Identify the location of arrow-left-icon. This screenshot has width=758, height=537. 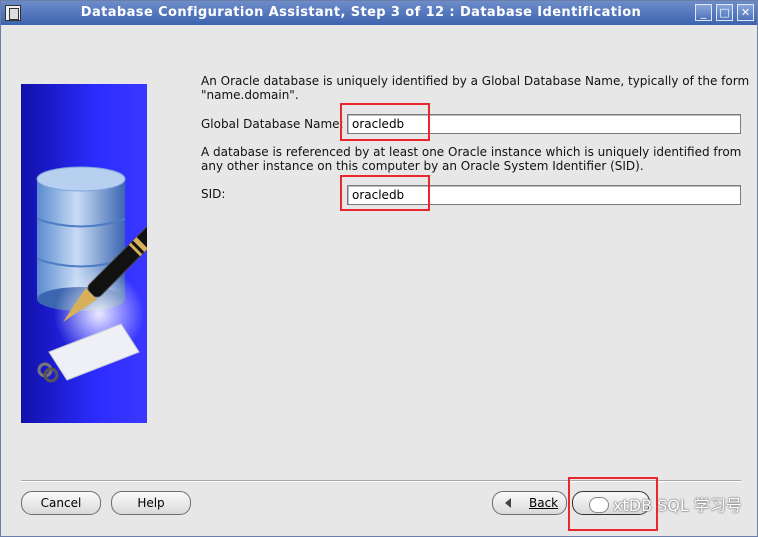
(508, 503).